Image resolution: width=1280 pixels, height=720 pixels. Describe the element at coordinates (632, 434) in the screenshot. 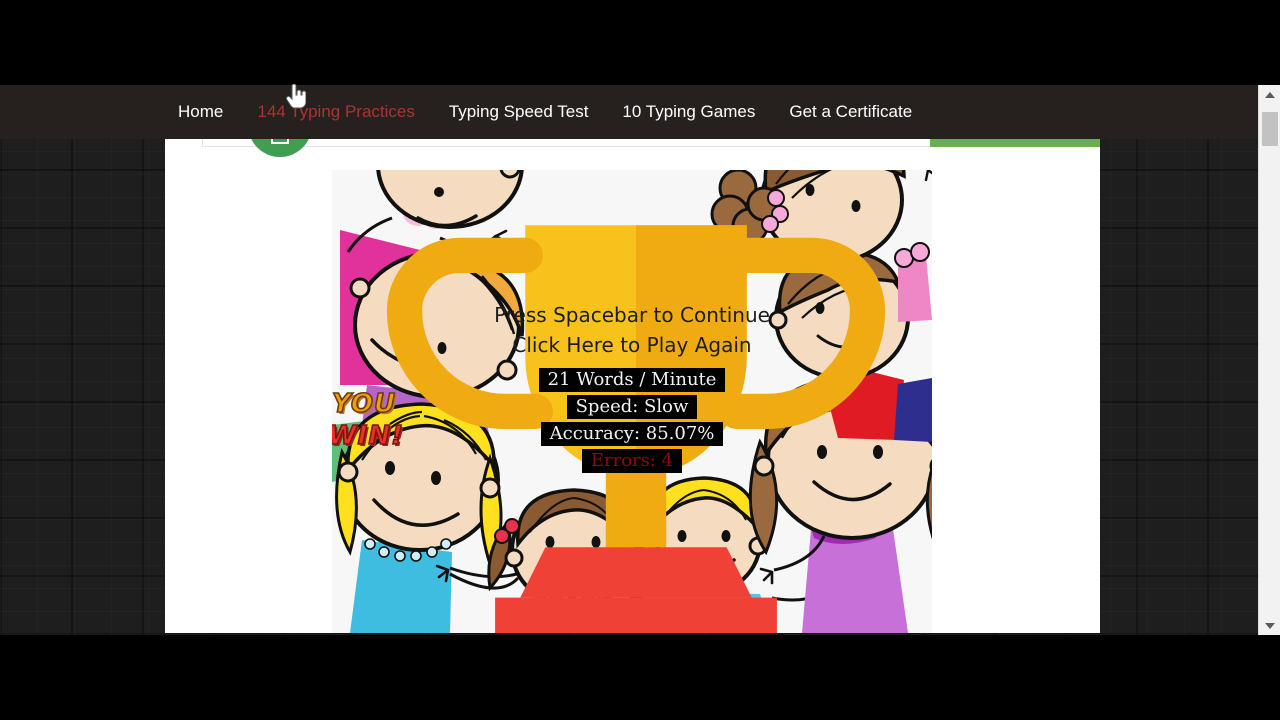

I see `stat-accuracy: Accuracy: 85.07%` at that location.